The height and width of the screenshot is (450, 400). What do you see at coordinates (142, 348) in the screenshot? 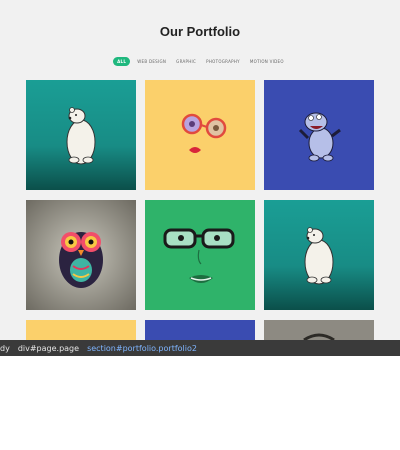
I see `breadcrumb-portfolio-section: section#portfolio.portfolio2` at bounding box center [142, 348].